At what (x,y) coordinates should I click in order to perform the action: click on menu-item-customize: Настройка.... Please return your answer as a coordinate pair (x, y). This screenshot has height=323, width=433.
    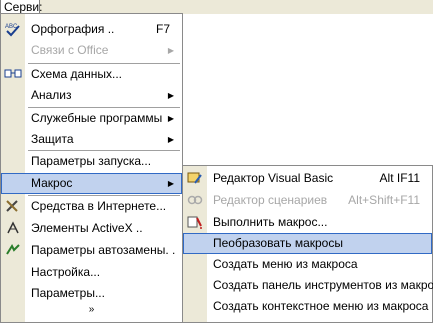
    Looking at the image, I should click on (91, 272).